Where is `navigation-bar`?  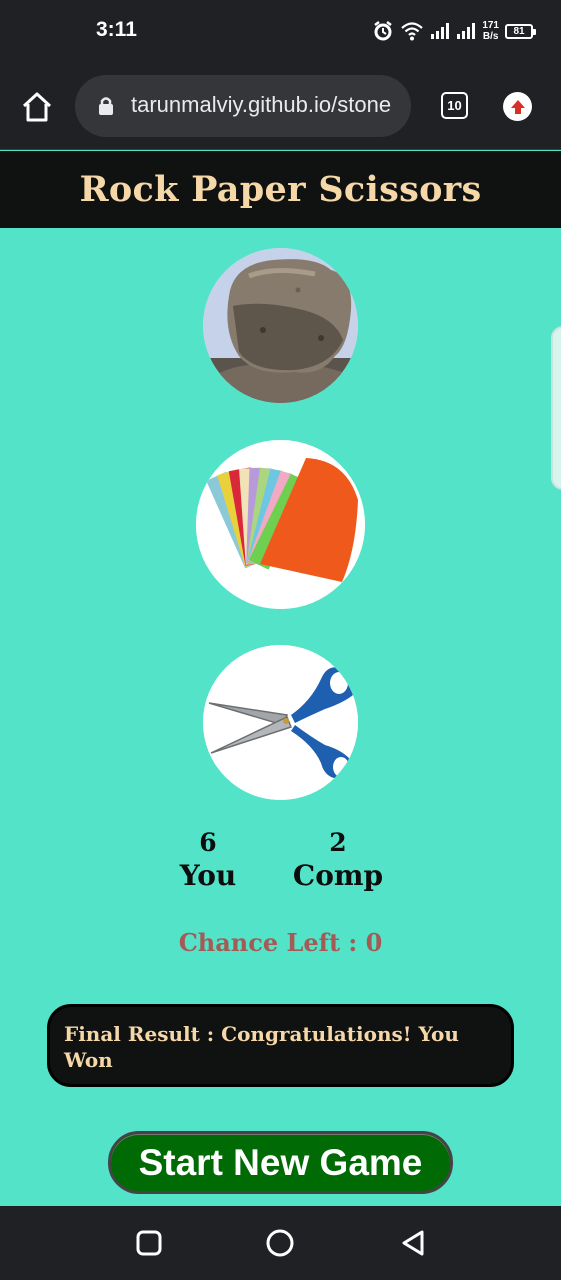
navigation-bar is located at coordinates (280, 1243).